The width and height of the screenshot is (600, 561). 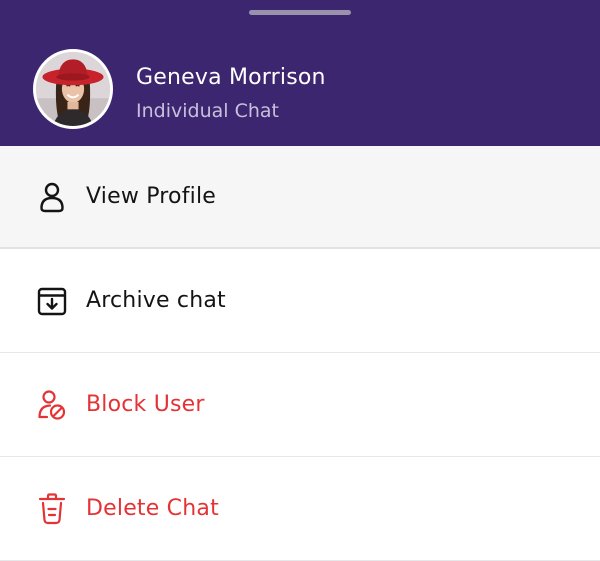 I want to click on drag-handle, so click(x=300, y=12).